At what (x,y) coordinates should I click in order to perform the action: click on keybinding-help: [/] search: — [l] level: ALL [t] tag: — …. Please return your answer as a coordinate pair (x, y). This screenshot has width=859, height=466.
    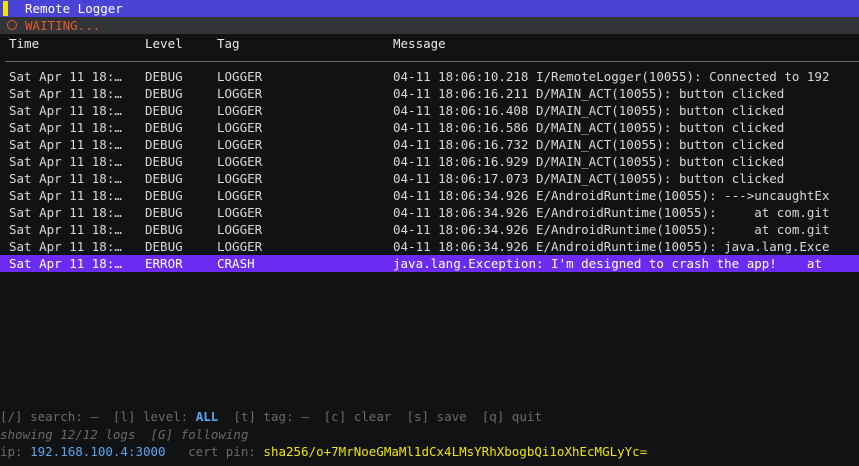
    Looking at the image, I should click on (429, 416).